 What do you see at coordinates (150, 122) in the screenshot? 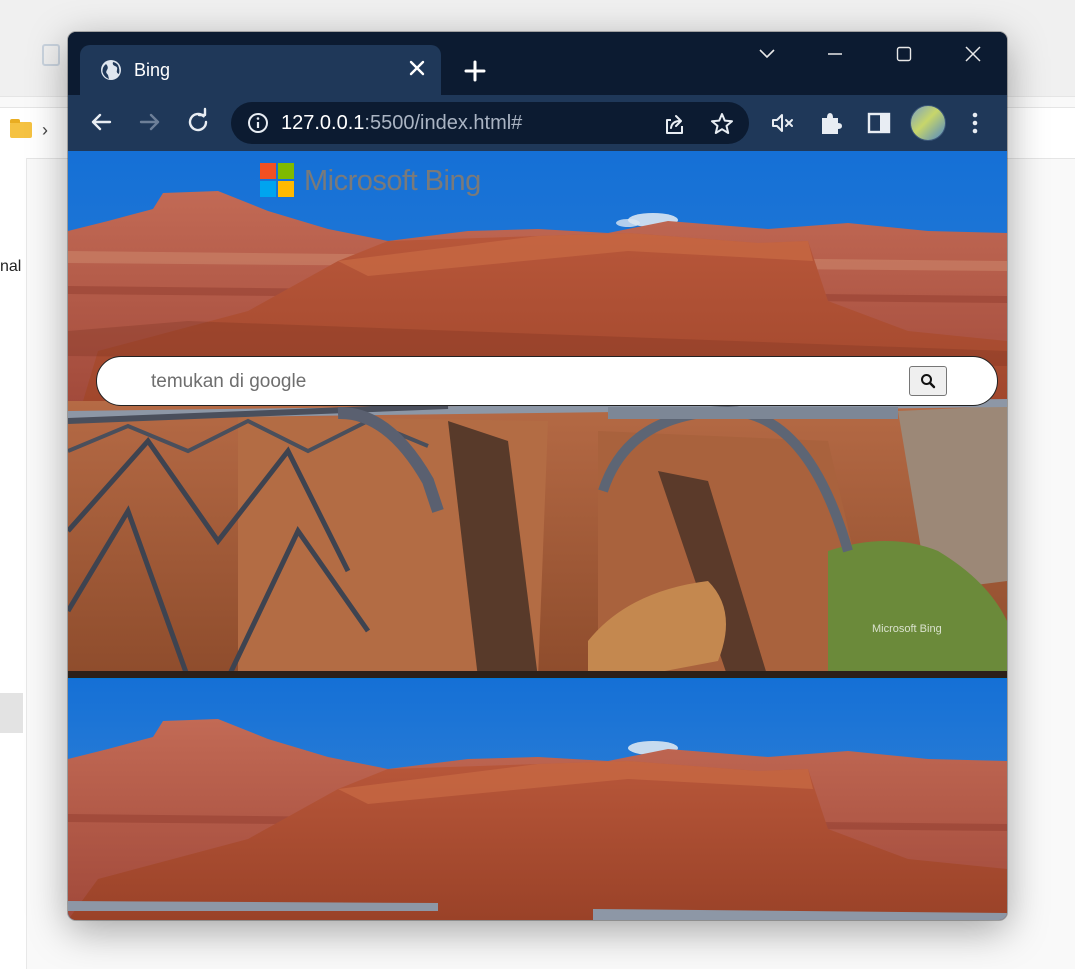
I see `forward-arrow-icon` at bounding box center [150, 122].